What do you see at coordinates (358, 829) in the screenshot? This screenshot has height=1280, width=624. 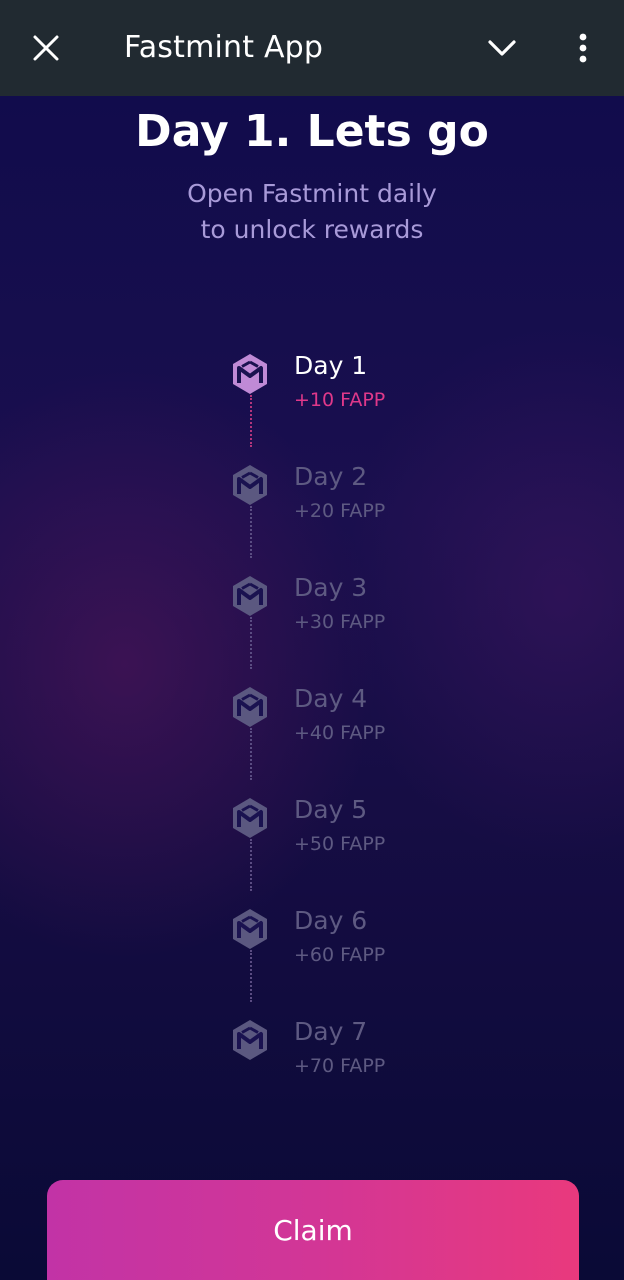 I see `day-item-5: Day 5 +50 FAPP` at bounding box center [358, 829].